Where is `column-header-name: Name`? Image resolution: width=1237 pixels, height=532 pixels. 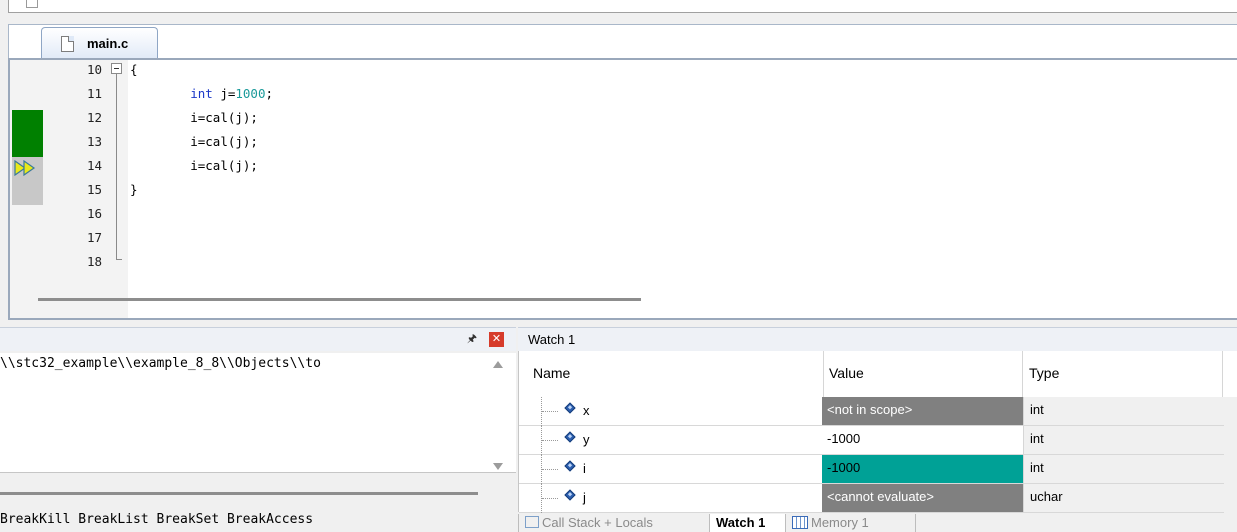
column-header-name: Name is located at coordinates (551, 373).